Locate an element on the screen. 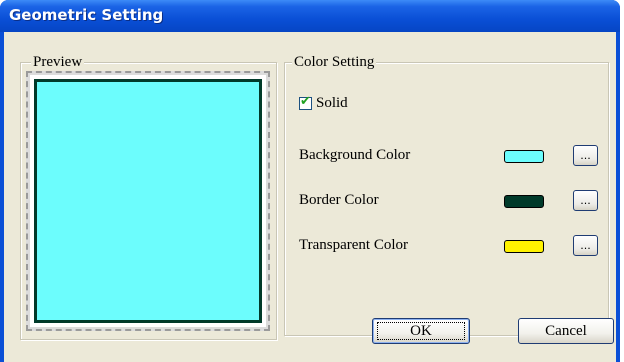 This screenshot has width=624, height=362. window-title: Geometric Setting is located at coordinates (86, 15).